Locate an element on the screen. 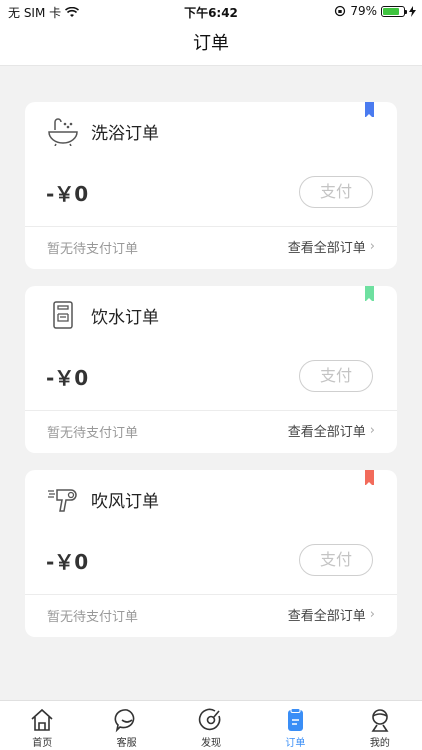 This screenshot has width=422, height=750. tab-bar: 首页 客服 发现 订单 我的 is located at coordinates (211, 725).